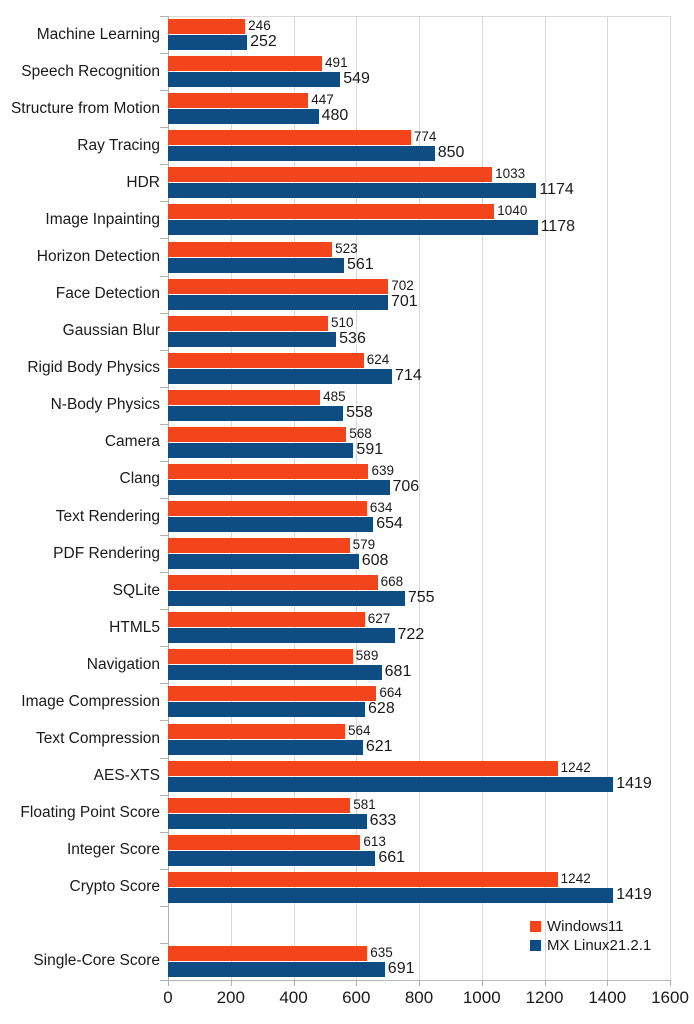 The width and height of the screenshot is (694, 1024). Describe the element at coordinates (419, 813) in the screenshot. I see `bar-group: 581 633` at that location.